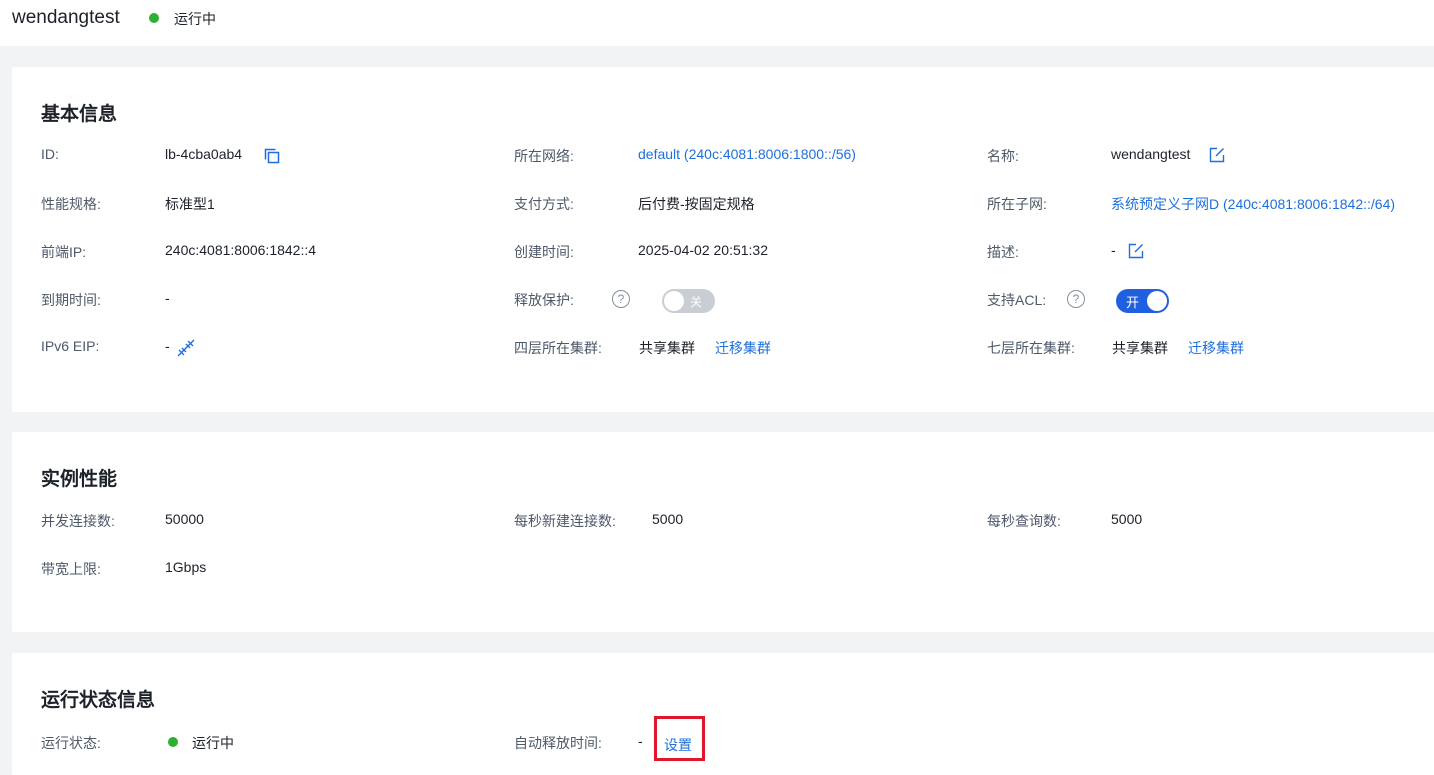 The image size is (1434, 775). I want to click on l7-cluster-value: 共享集群, so click(1140, 348).